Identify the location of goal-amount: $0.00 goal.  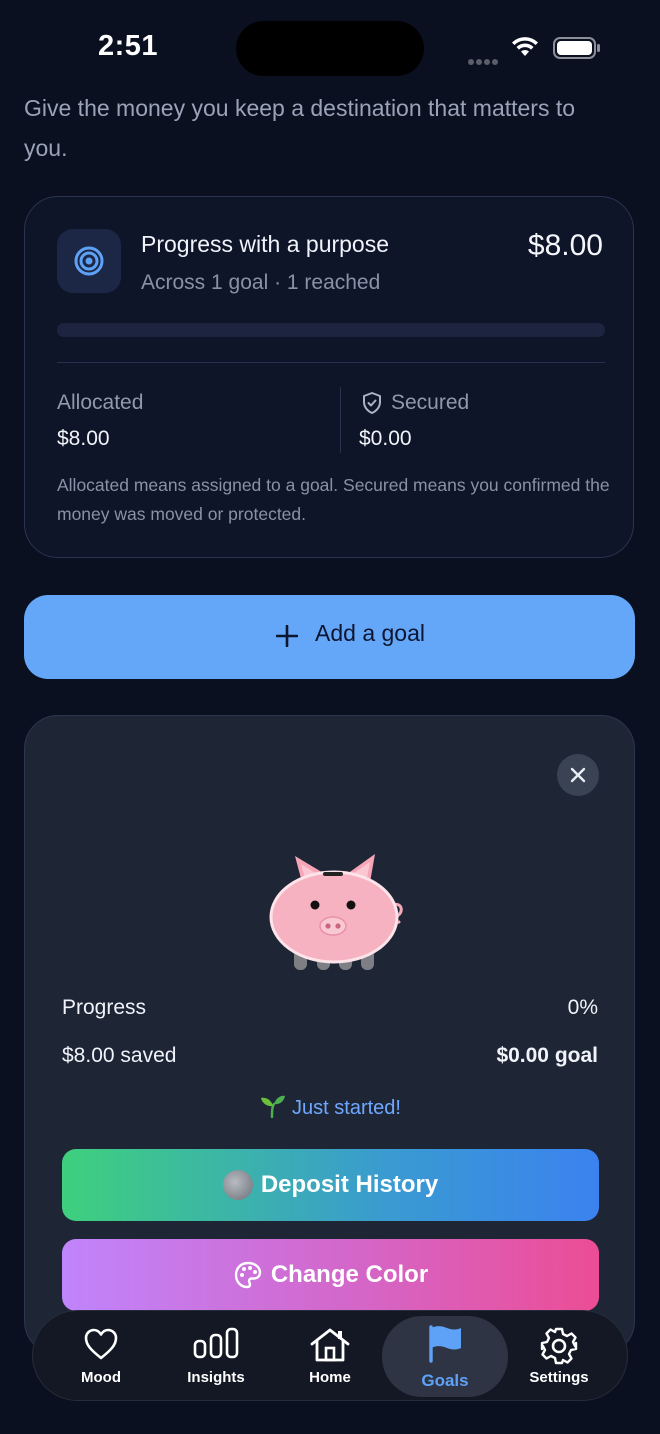
(547, 1055).